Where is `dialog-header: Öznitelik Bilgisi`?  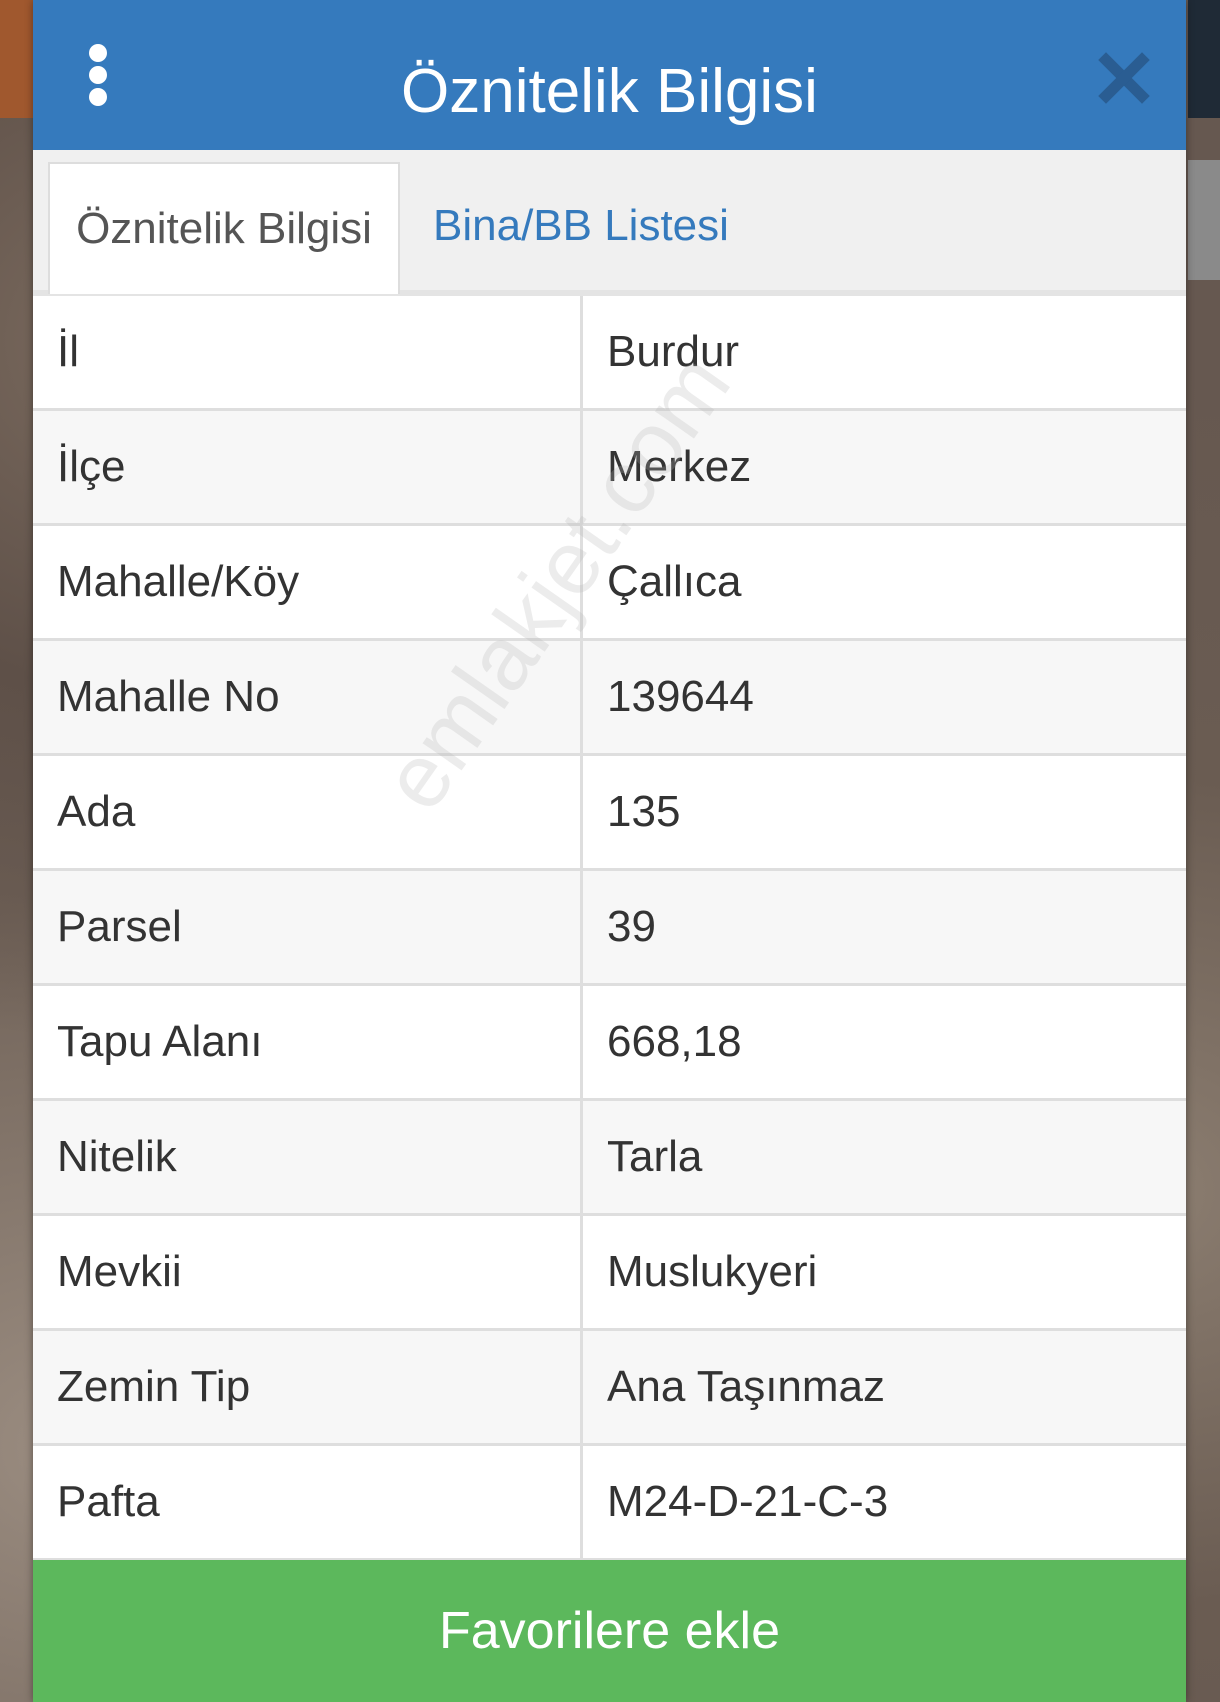
dialog-header: Öznitelik Bilgisi is located at coordinates (609, 75).